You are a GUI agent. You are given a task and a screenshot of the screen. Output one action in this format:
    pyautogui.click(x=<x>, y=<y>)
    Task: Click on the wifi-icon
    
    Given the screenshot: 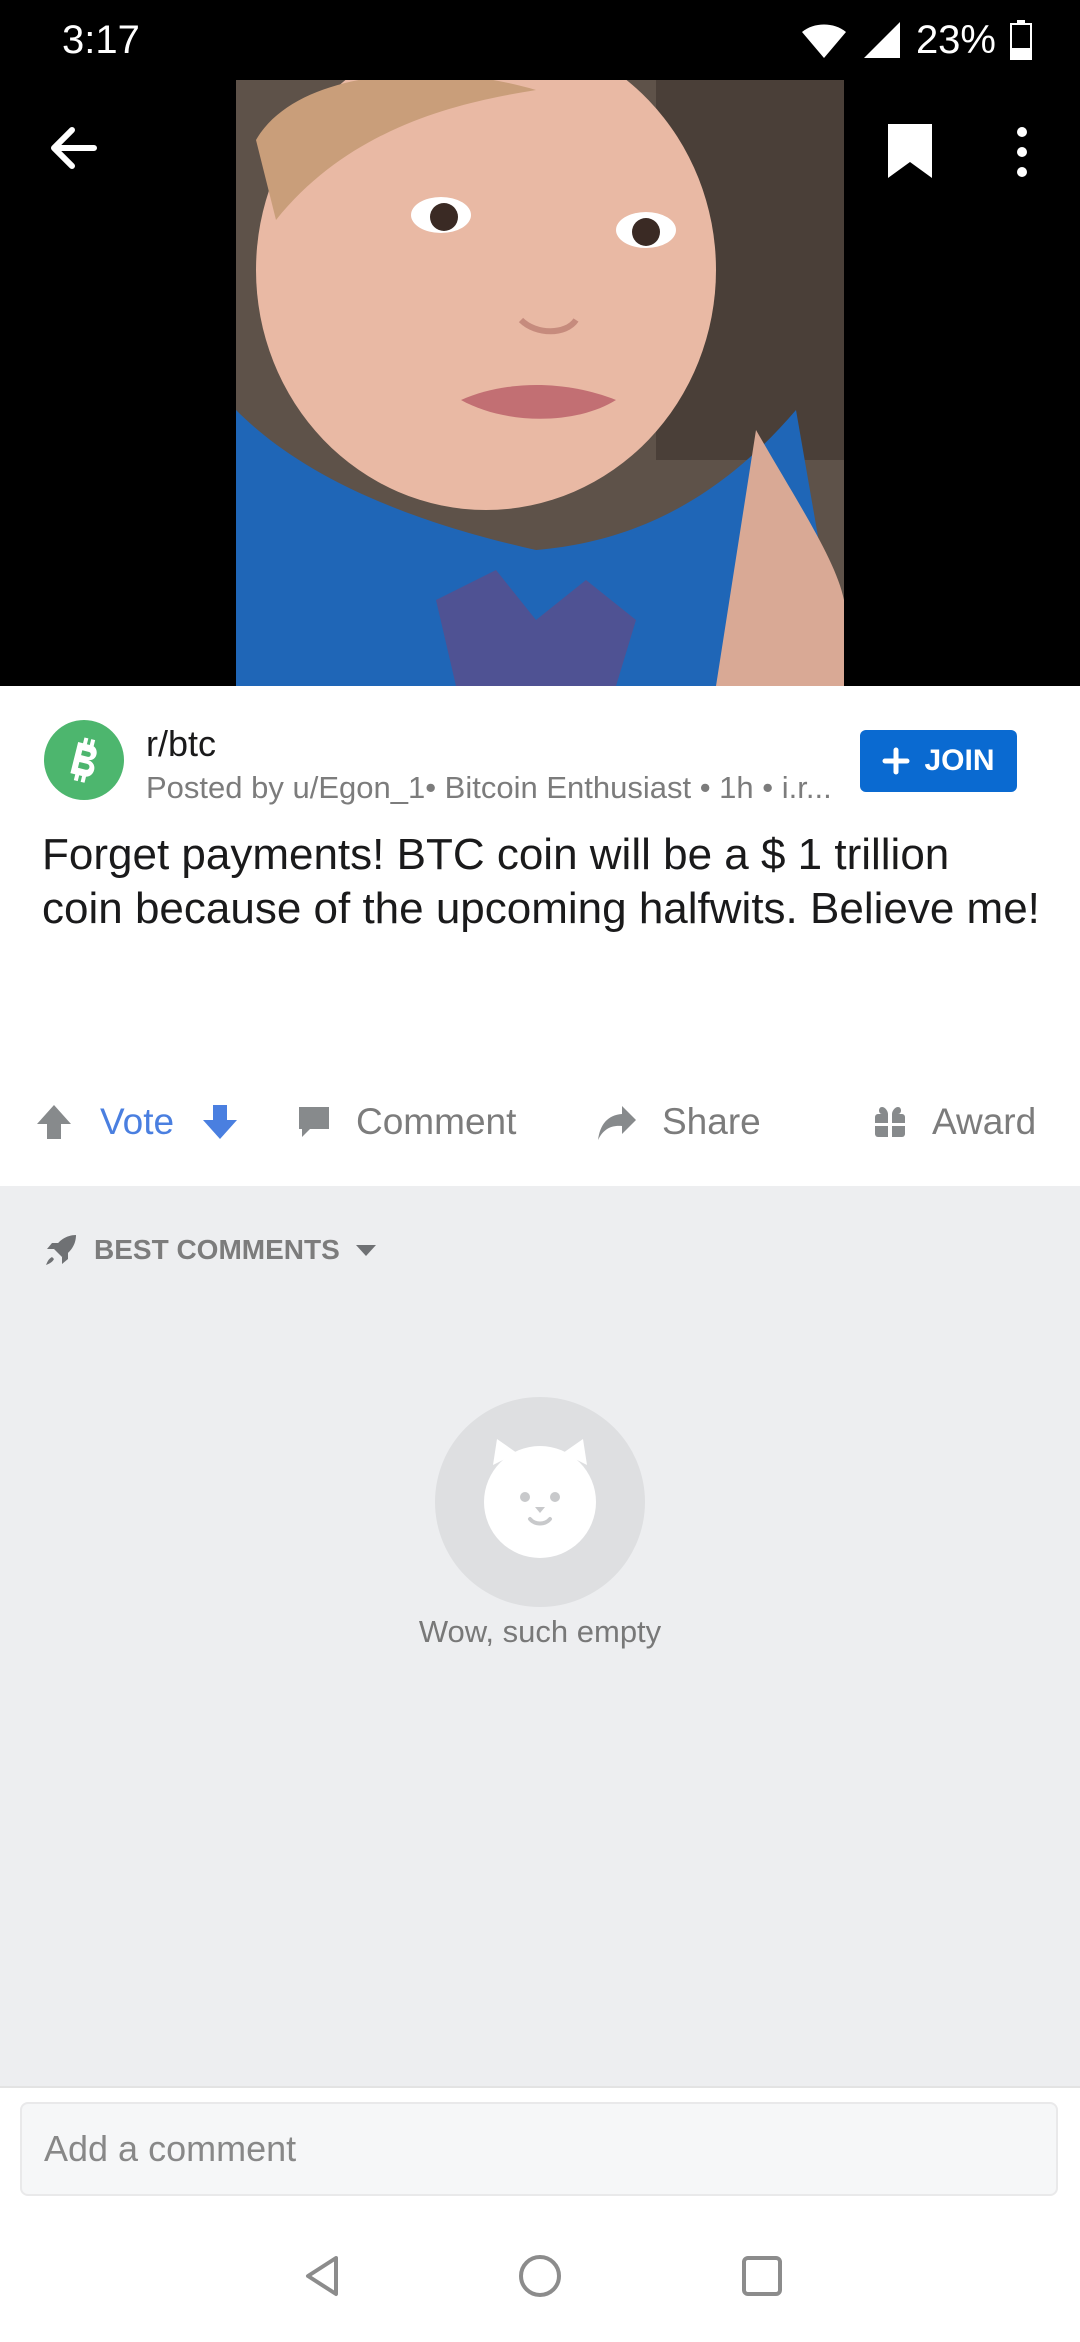 What is the action you would take?
    pyautogui.click(x=823, y=41)
    